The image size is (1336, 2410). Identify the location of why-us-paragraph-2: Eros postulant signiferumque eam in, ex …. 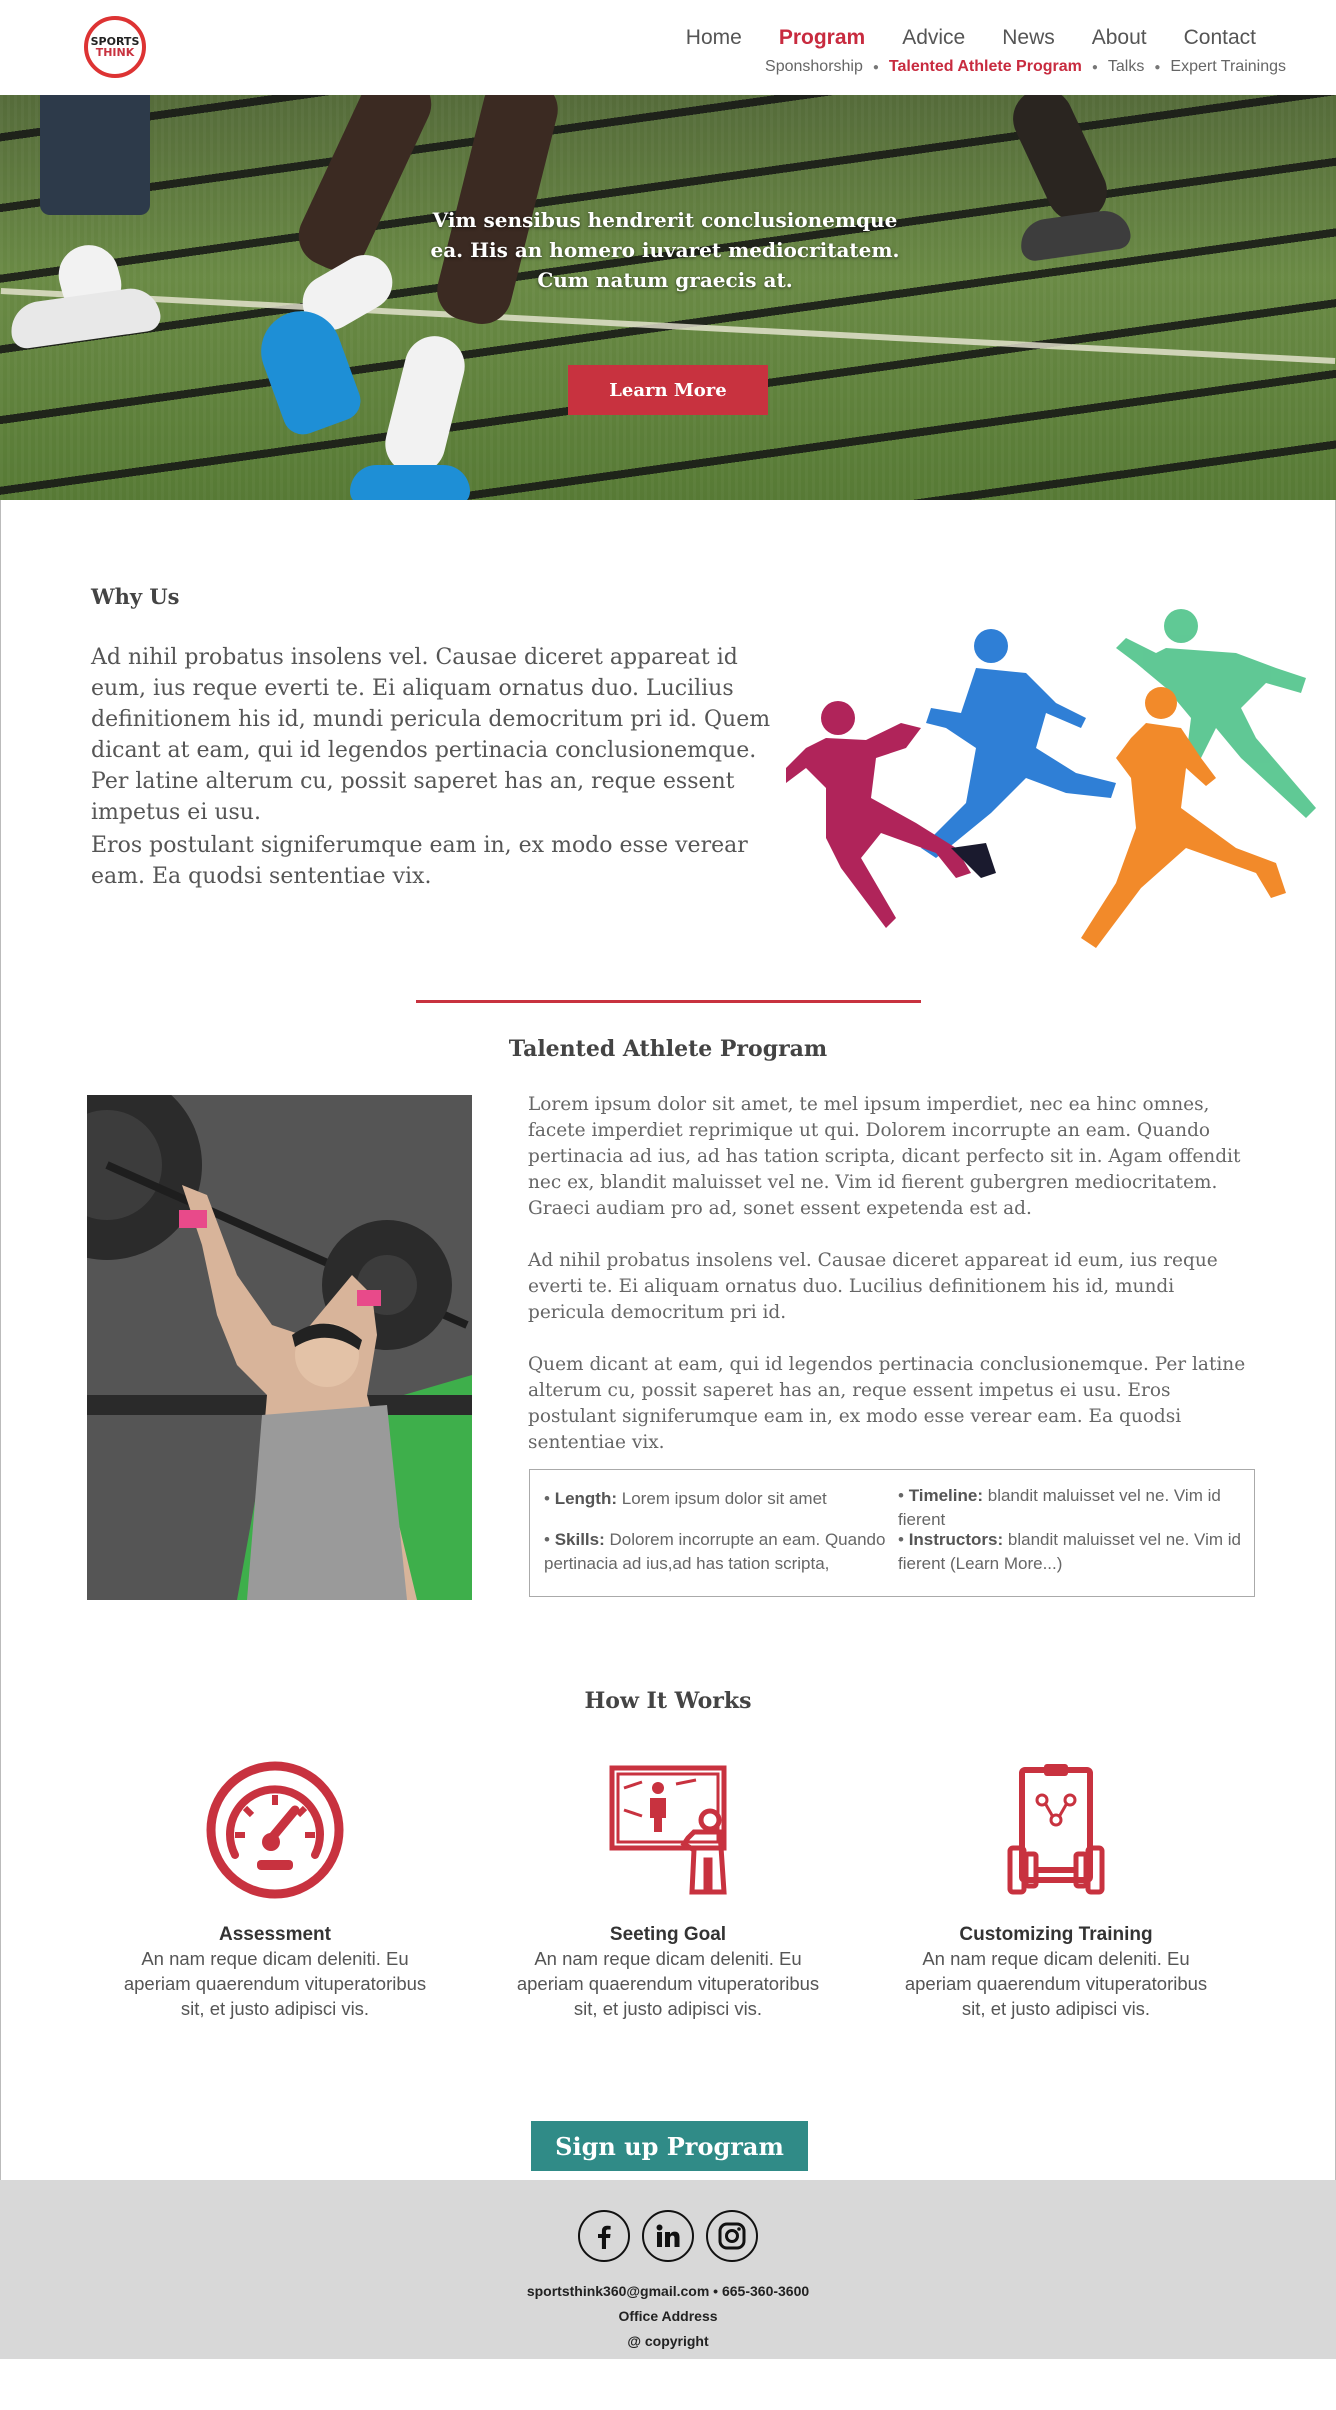
(419, 861).